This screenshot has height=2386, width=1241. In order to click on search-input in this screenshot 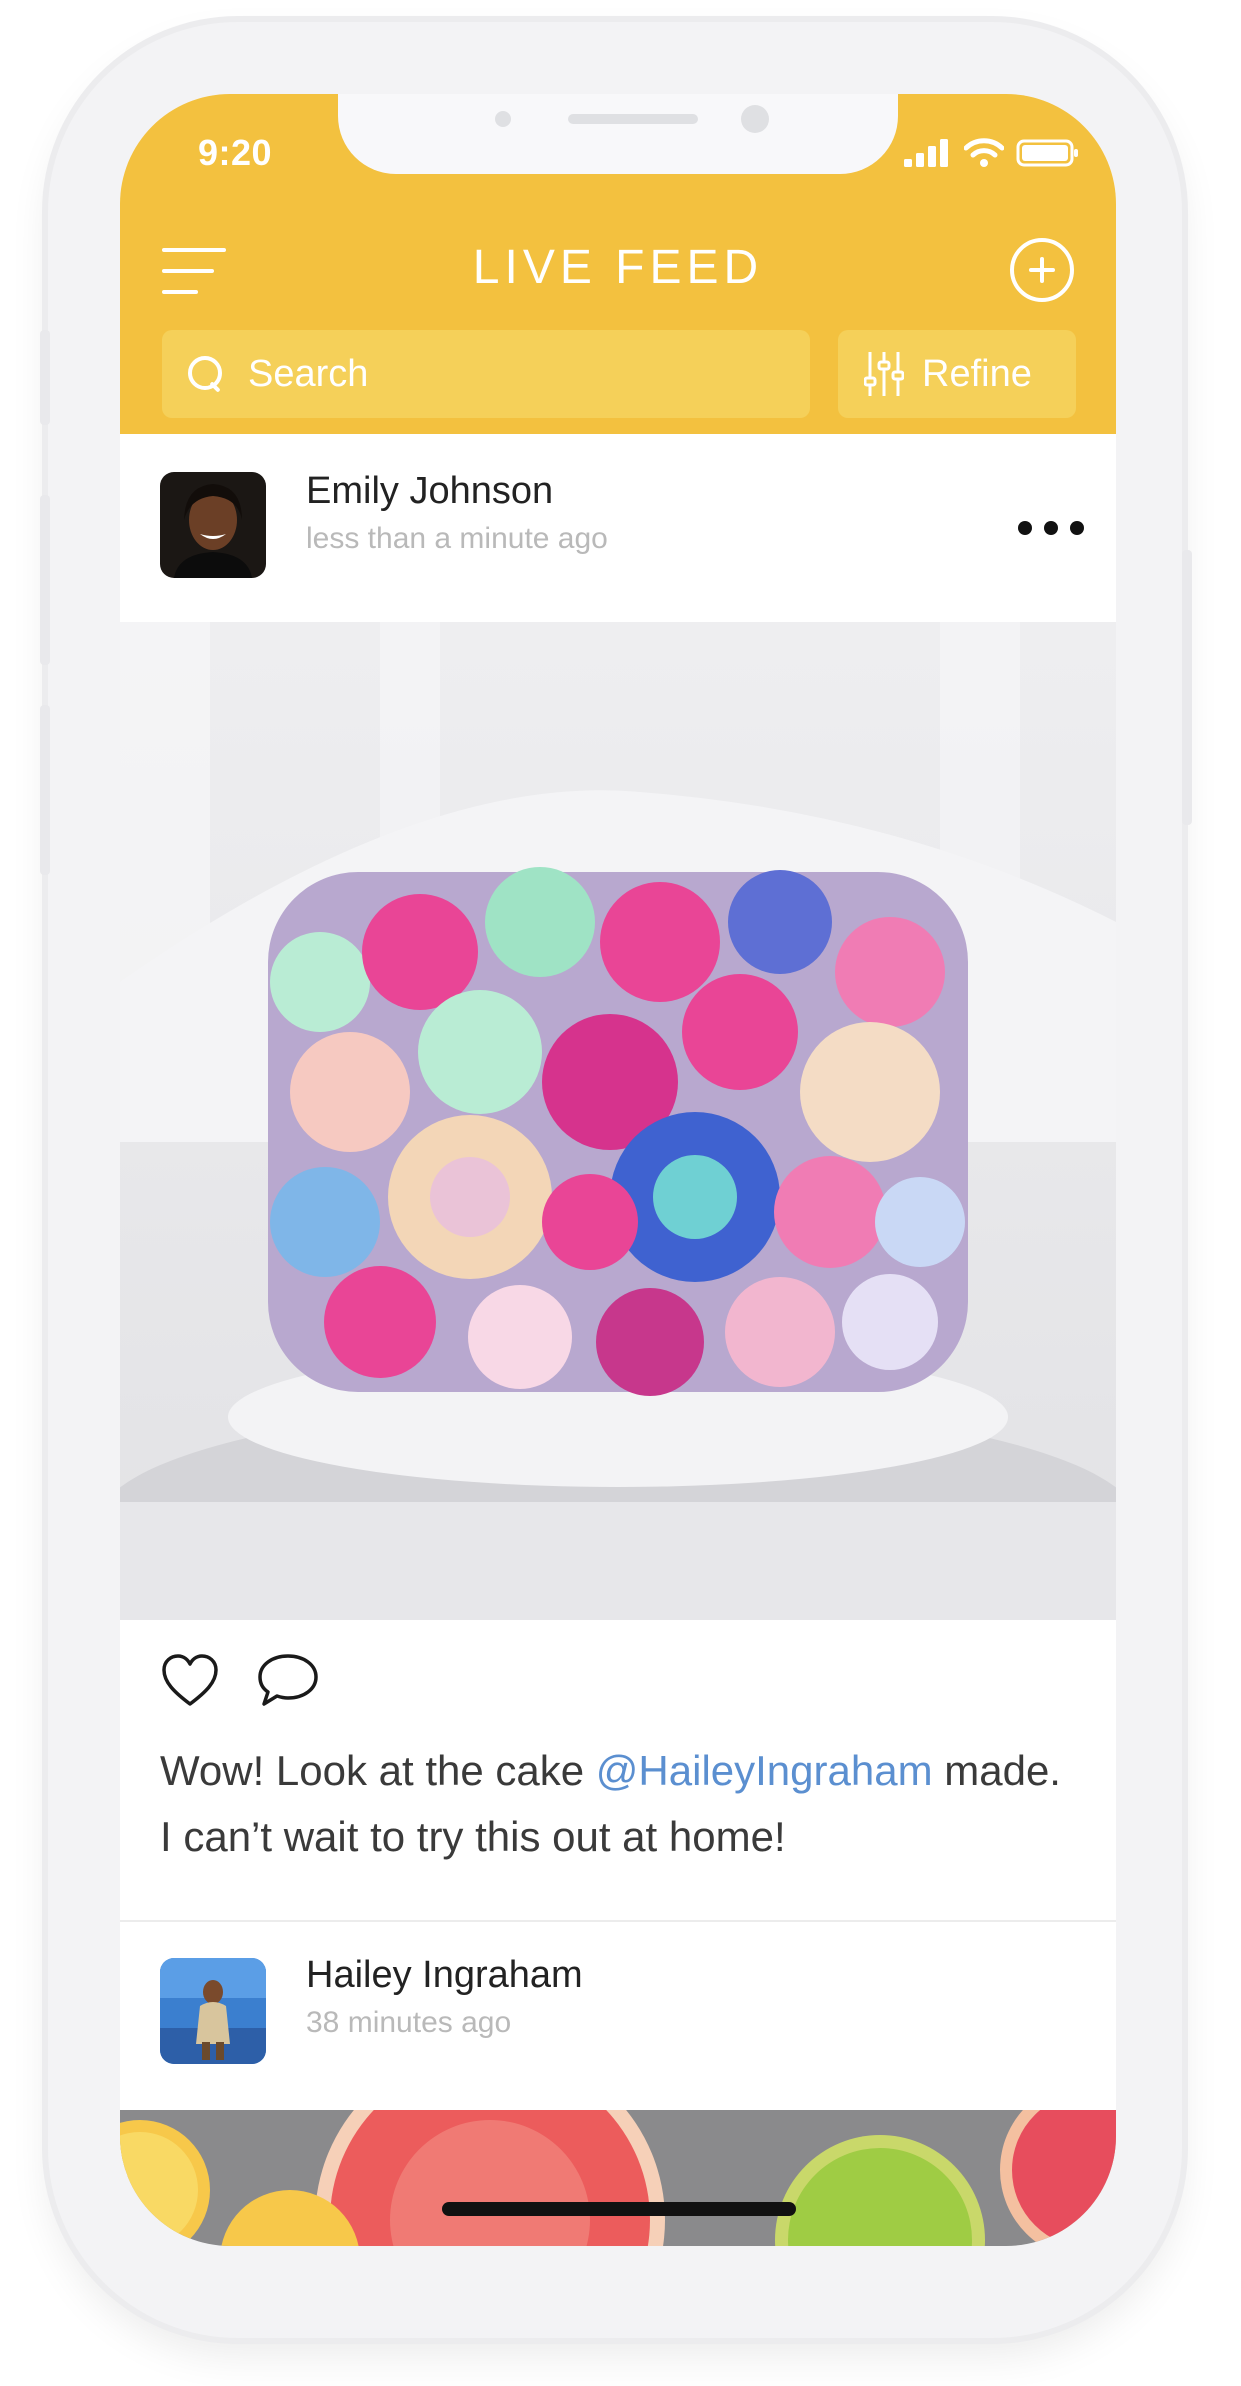, I will do `click(518, 374)`.